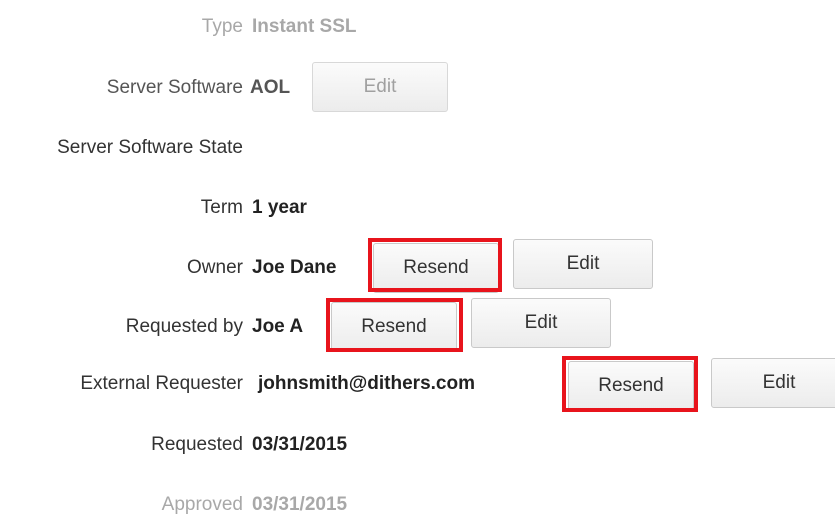 Image resolution: width=835 pixels, height=525 pixels. I want to click on external-requester-resend-highlight, so click(630, 384).